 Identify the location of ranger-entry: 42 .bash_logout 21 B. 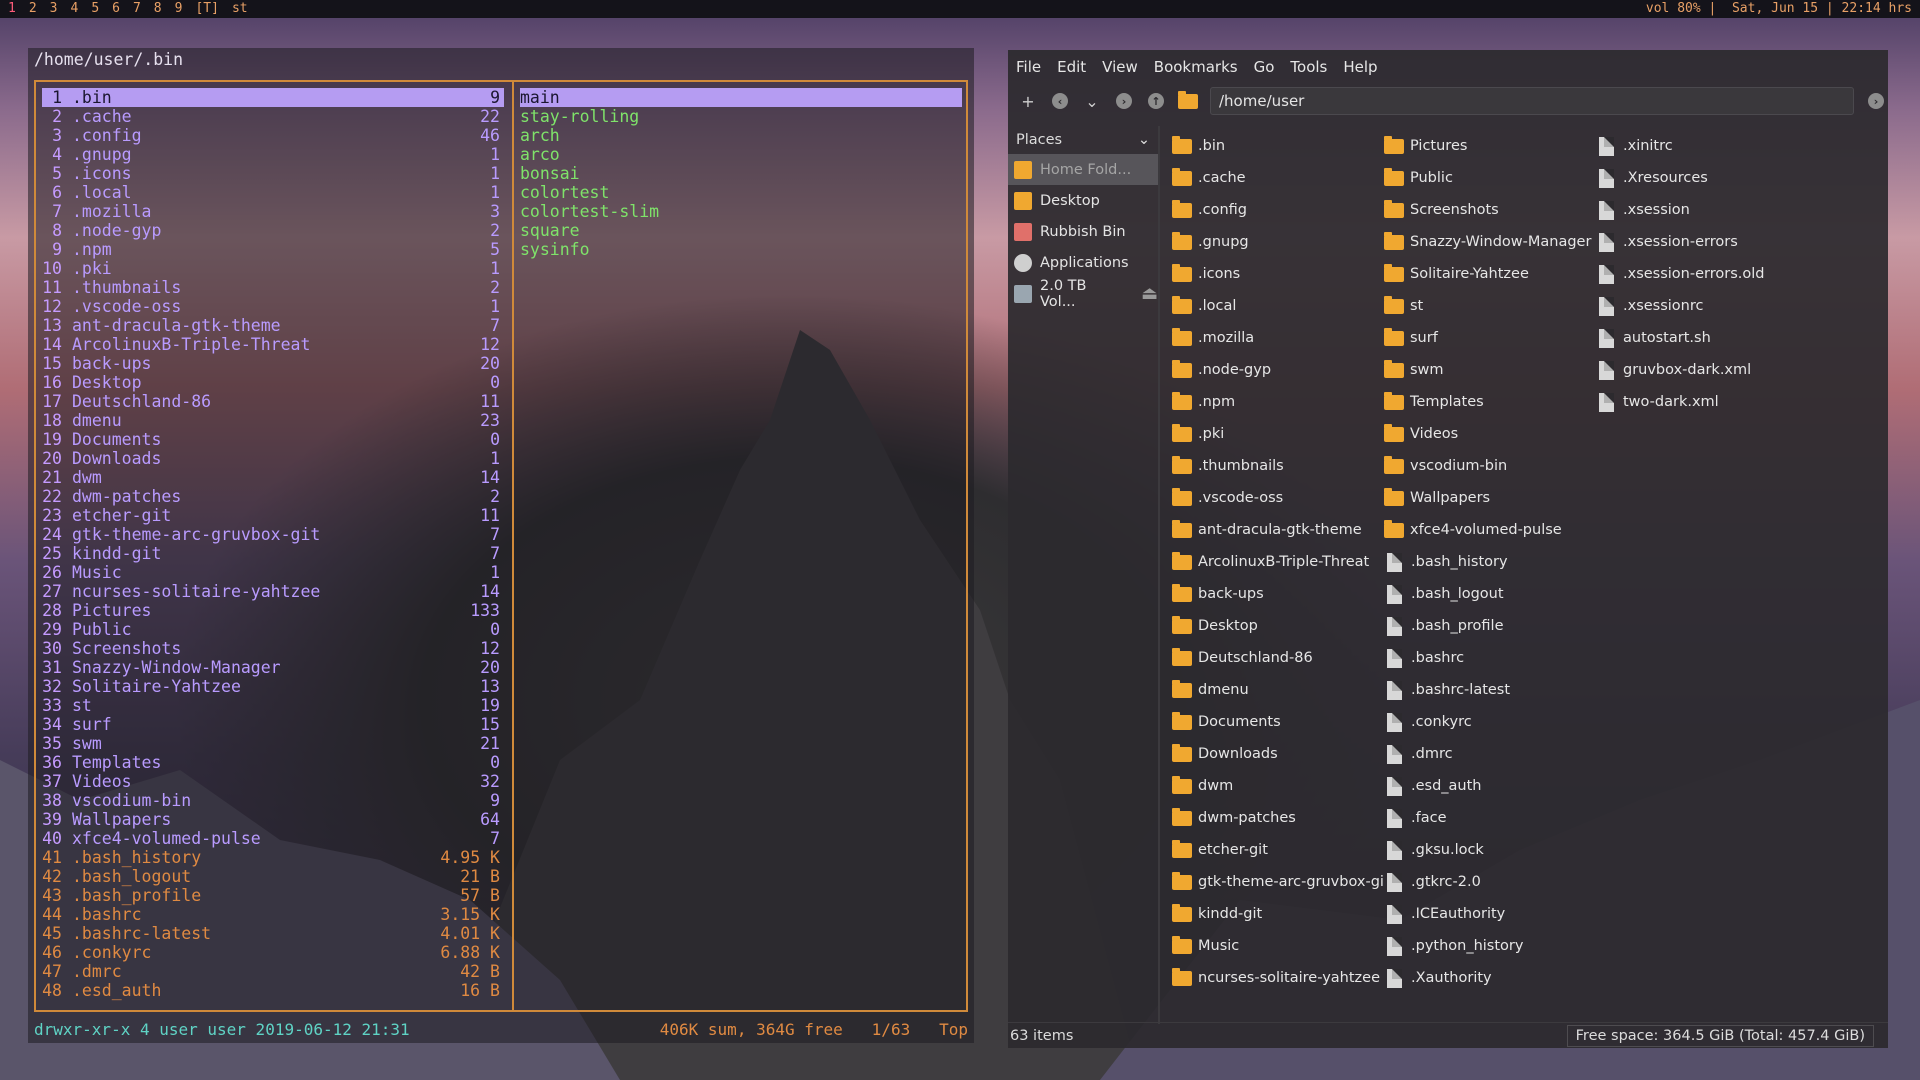
(273, 876).